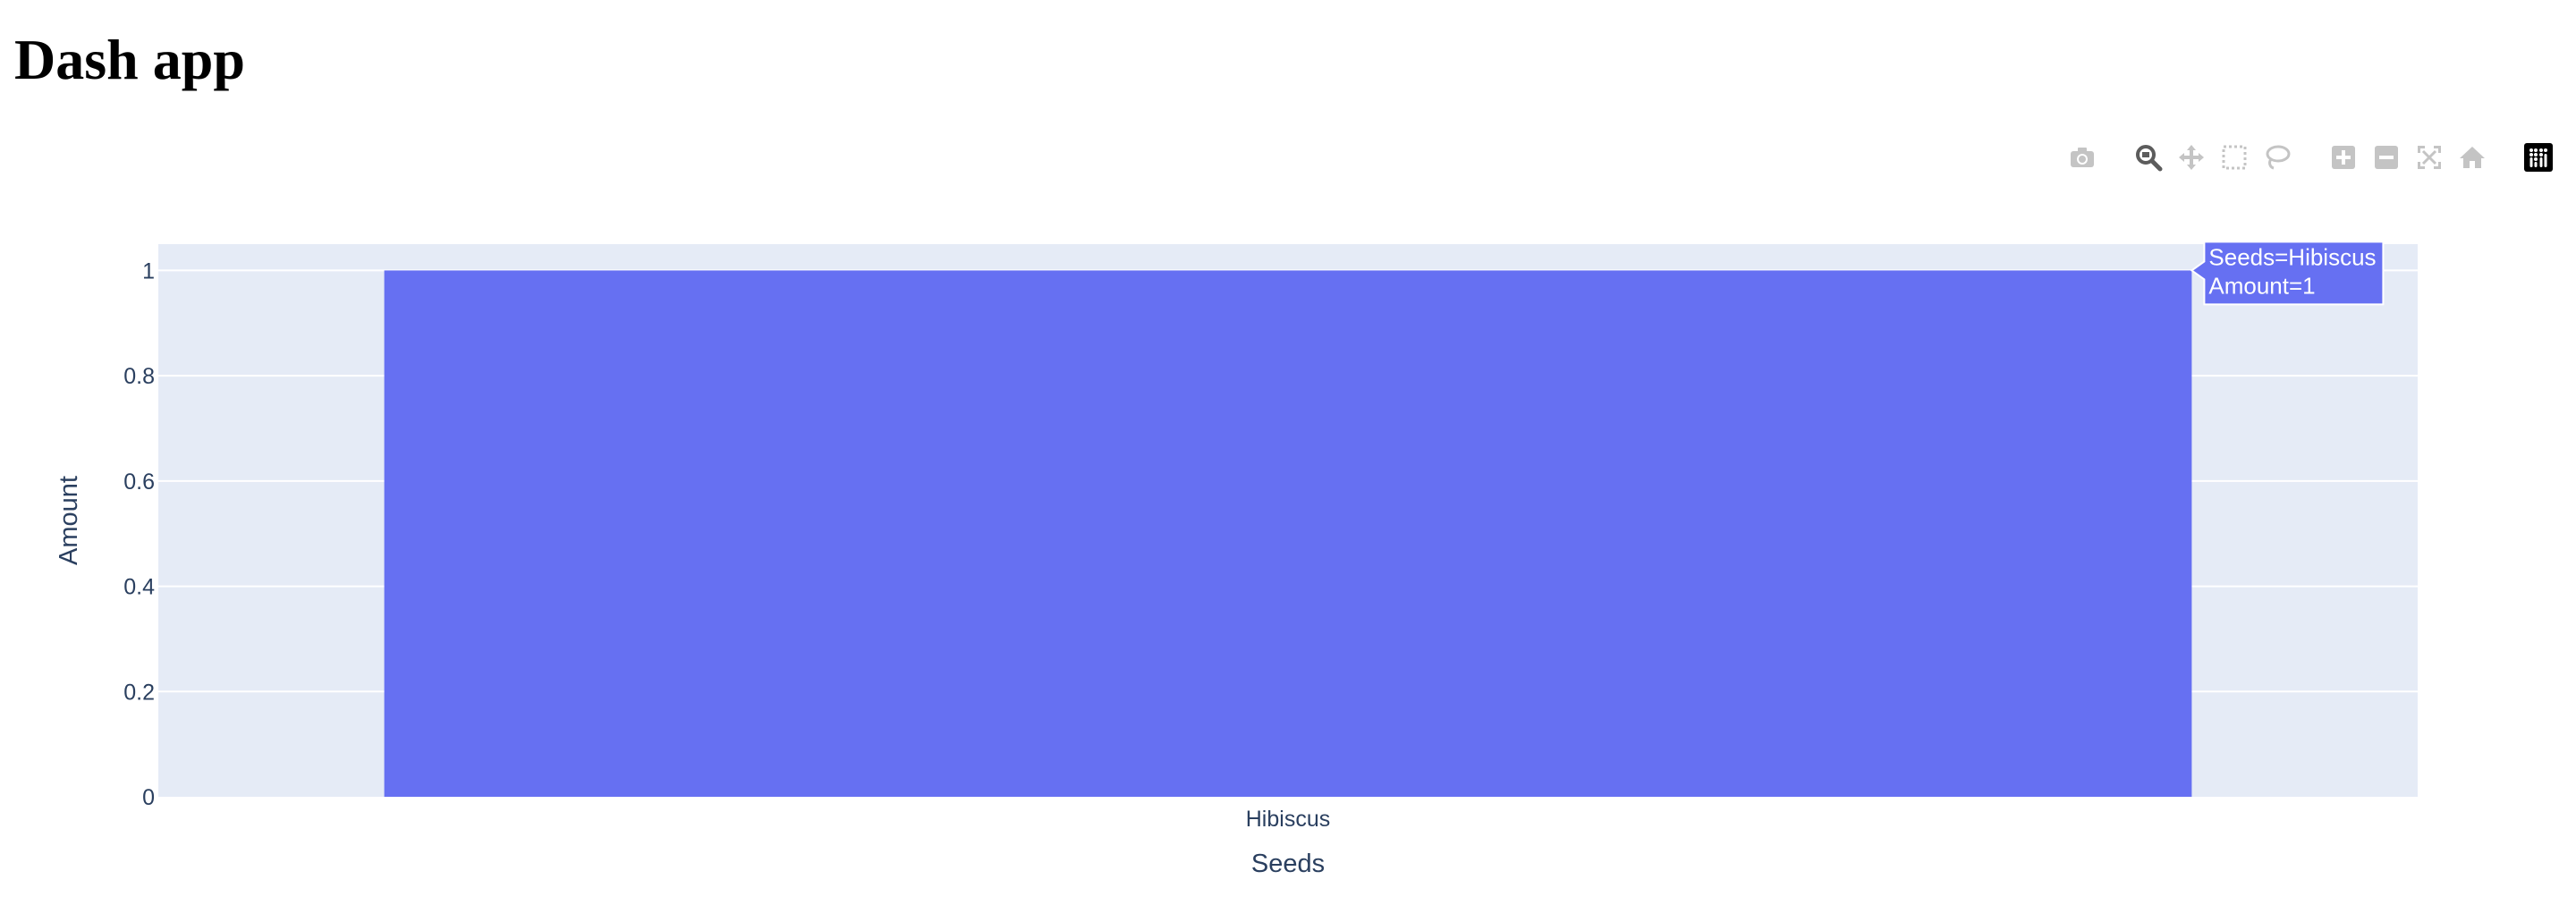 This screenshot has height=905, width=2576. Describe the element at coordinates (139, 587) in the screenshot. I see `y-tick-label: 0.4` at that location.